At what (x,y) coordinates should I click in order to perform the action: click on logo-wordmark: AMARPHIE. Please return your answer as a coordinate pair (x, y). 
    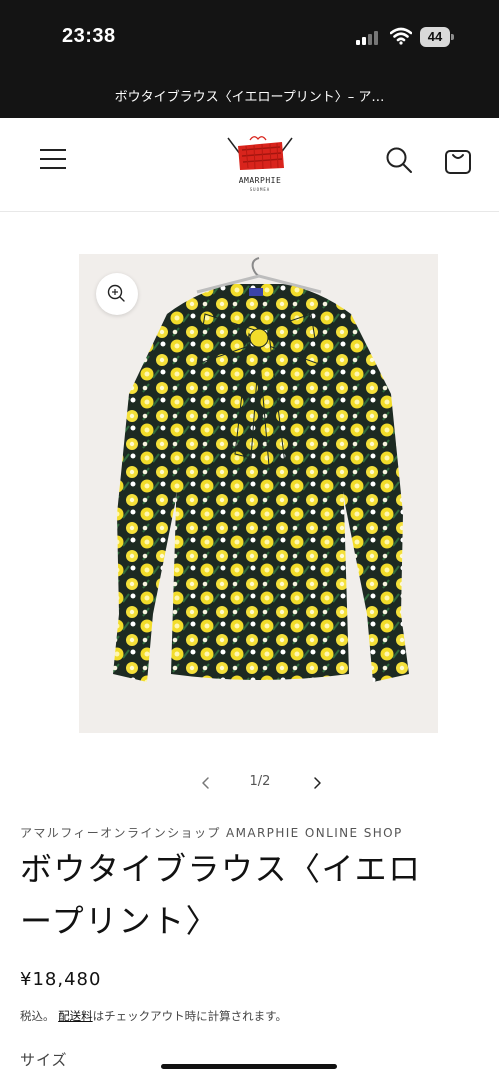
    Looking at the image, I should click on (260, 180).